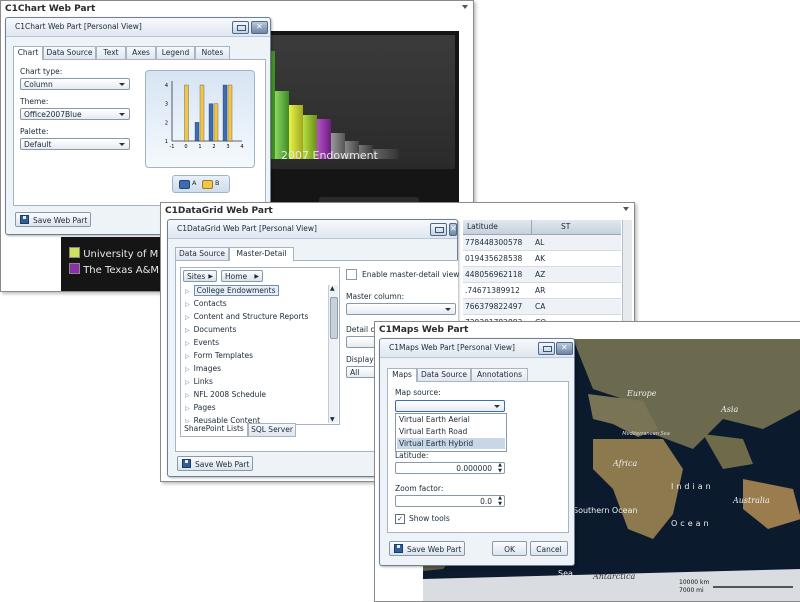 The height and width of the screenshot is (602, 800). What do you see at coordinates (254, 382) in the screenshot?
I see `list-item: ▷ Links` at bounding box center [254, 382].